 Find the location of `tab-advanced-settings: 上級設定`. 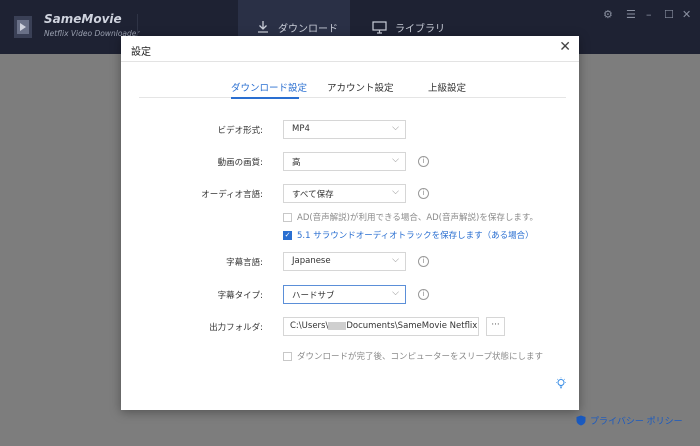

tab-advanced-settings: 上級設定 is located at coordinates (447, 87).